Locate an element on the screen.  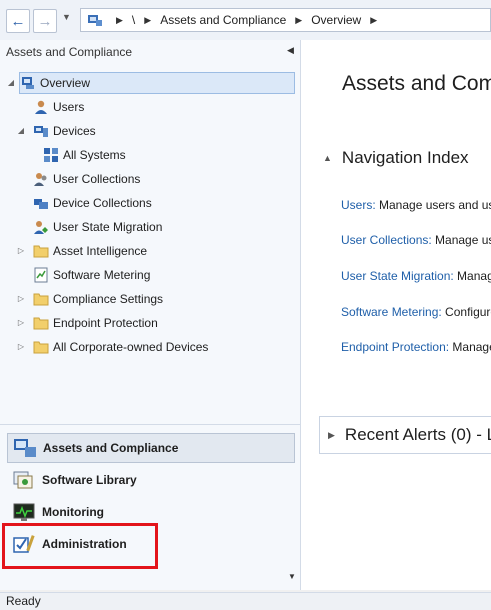
console-icon is located at coordinates (95, 20).